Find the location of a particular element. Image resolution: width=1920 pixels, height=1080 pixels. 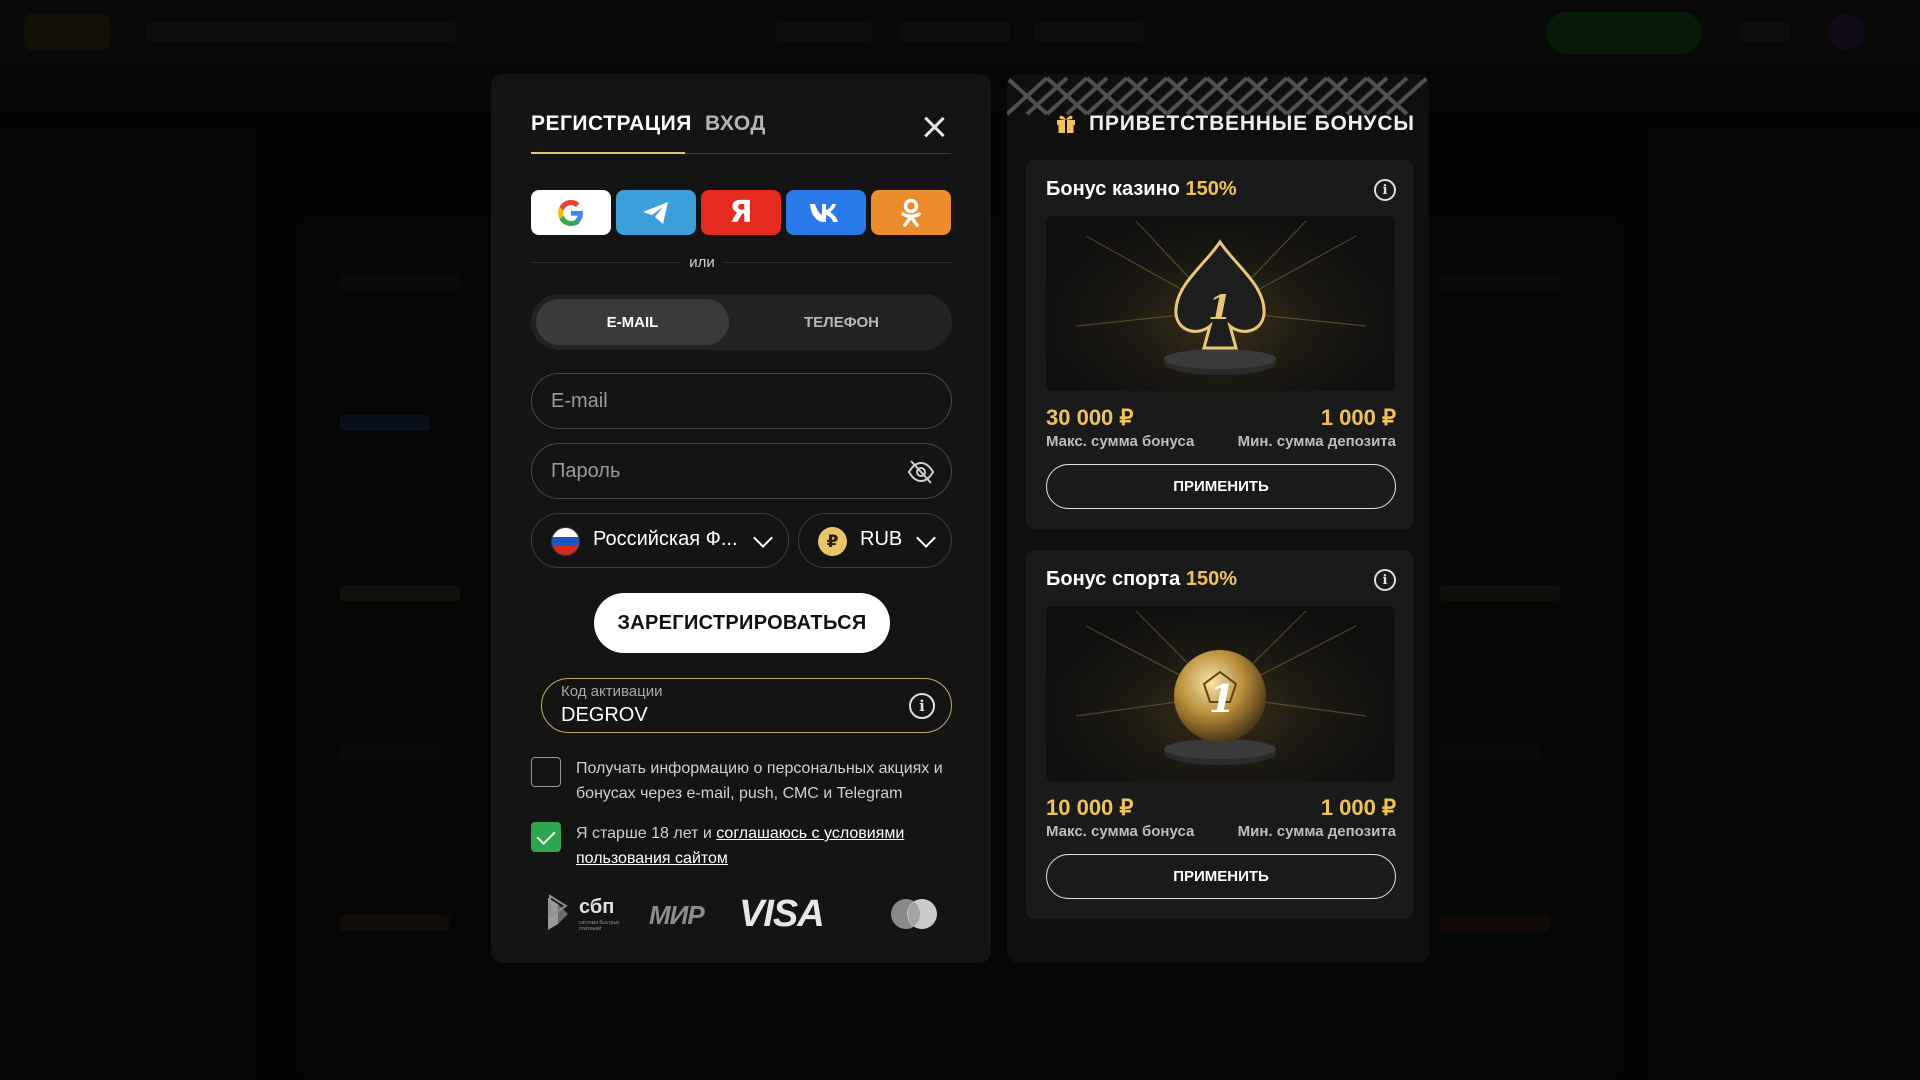

card-title-text: Бонус спорта is located at coordinates (1113, 579).